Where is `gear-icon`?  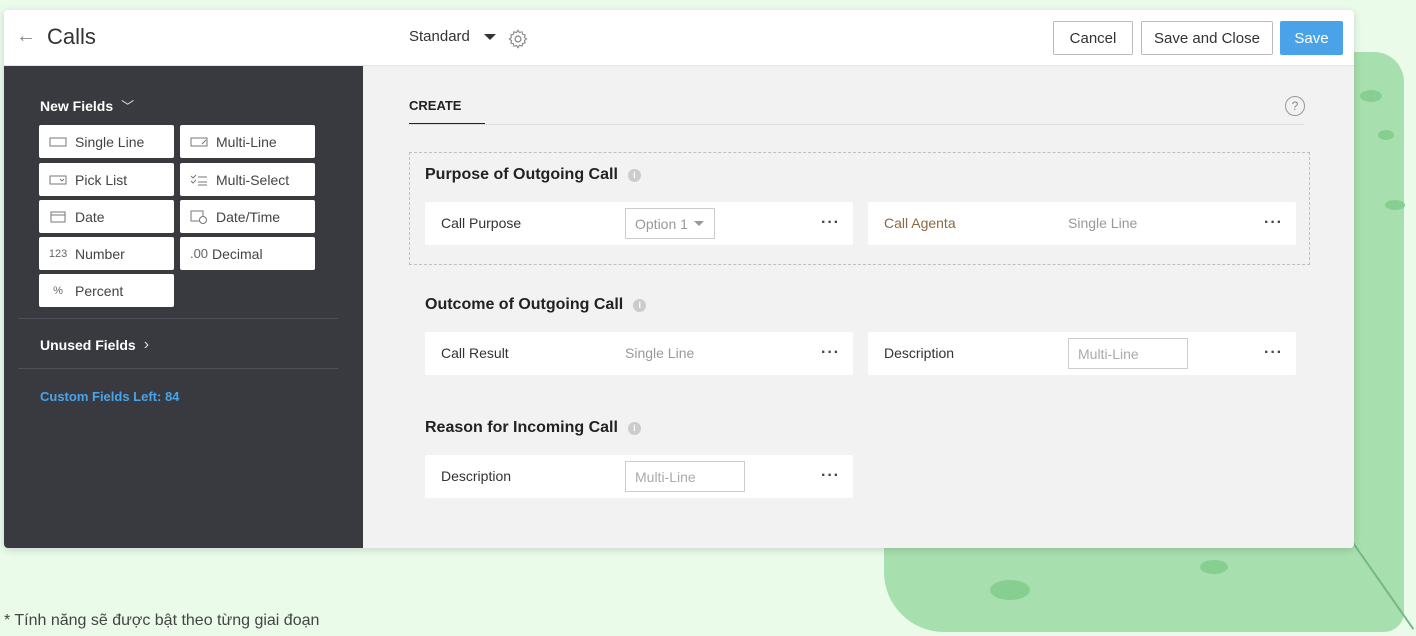 gear-icon is located at coordinates (518, 39).